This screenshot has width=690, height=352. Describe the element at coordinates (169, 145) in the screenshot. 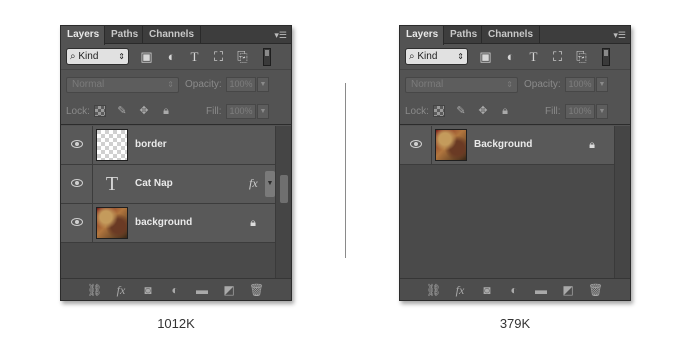

I see `layer-row: border` at that location.